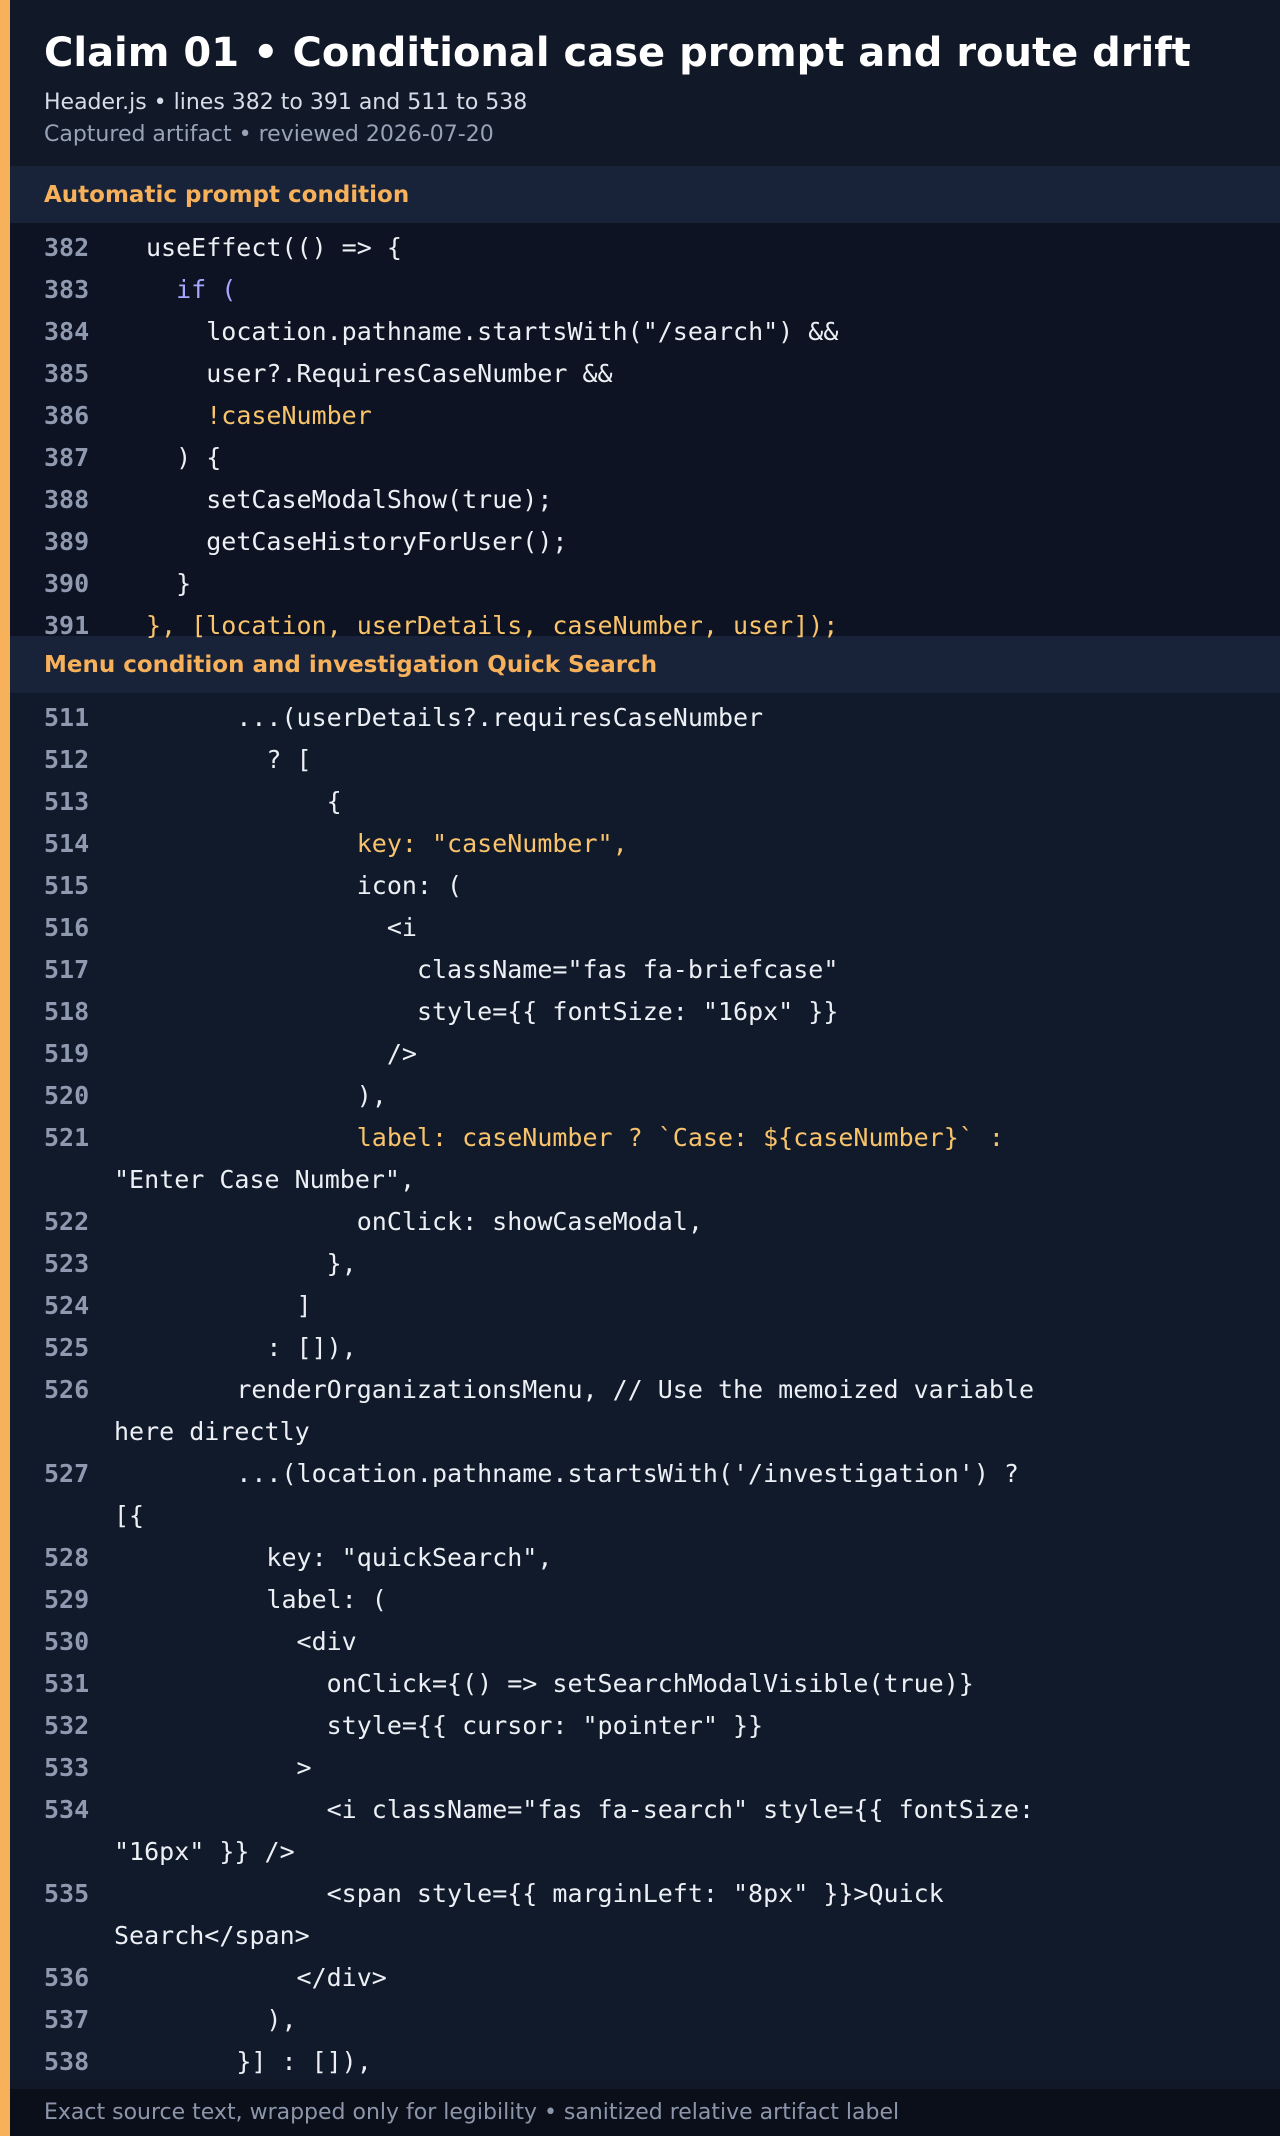 This screenshot has height=2136, width=1280. I want to click on code-line: 525 : []),, so click(645, 1348).